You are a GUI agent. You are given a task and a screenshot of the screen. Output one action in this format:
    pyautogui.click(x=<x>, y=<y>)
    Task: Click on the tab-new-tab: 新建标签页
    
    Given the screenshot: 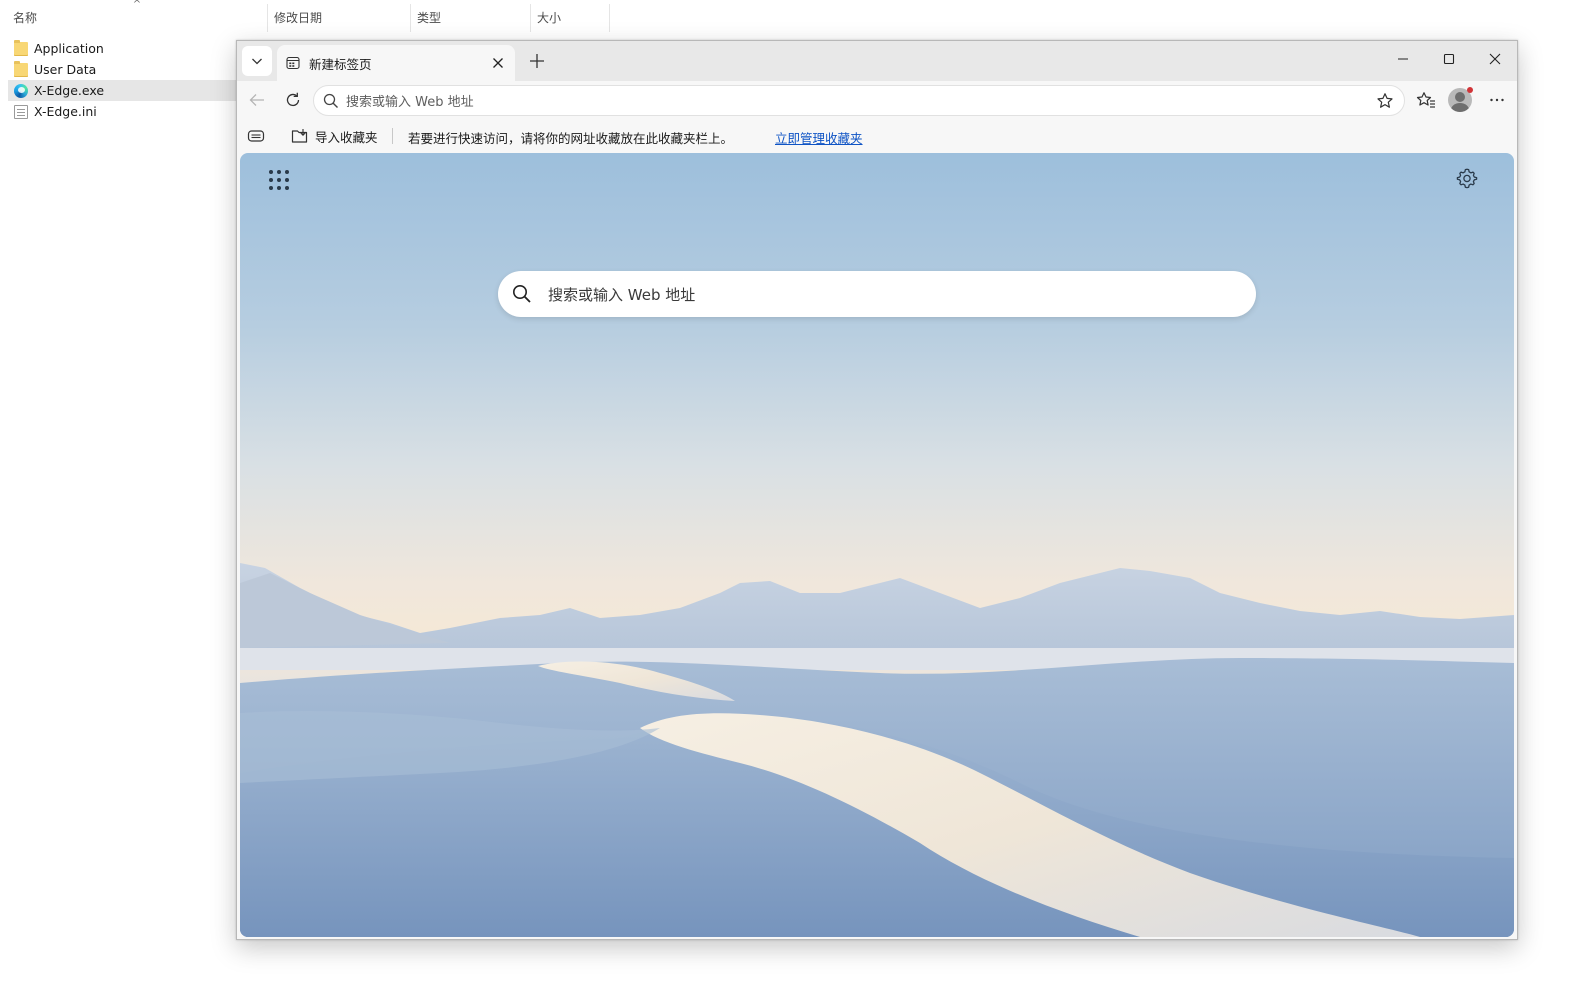 What is the action you would take?
    pyautogui.click(x=396, y=63)
    